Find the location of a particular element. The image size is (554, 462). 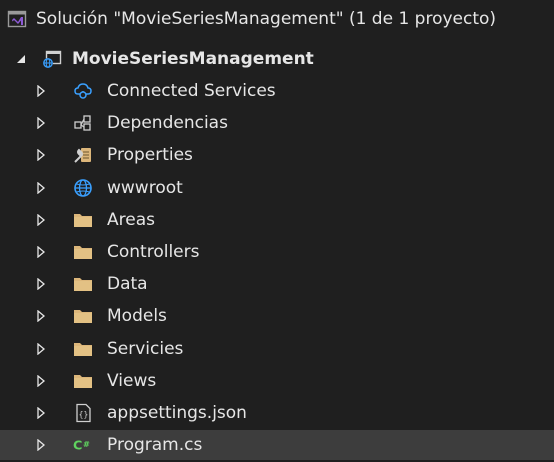

tree-item-label: Connected Services is located at coordinates (191, 91).